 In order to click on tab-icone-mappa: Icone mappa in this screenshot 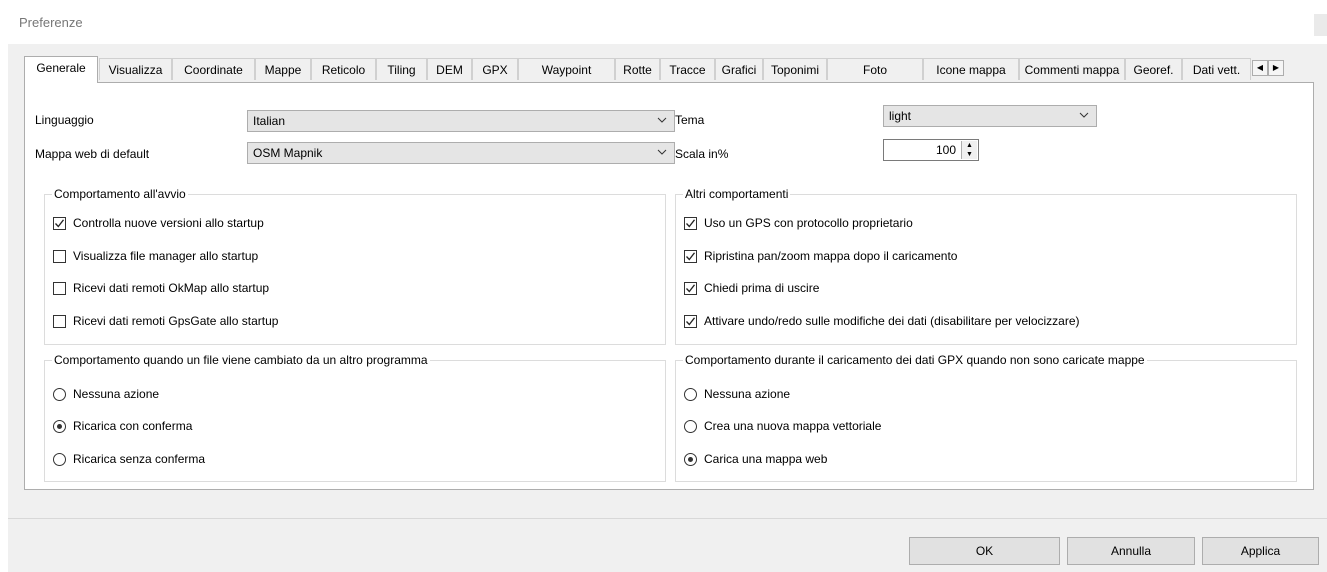, I will do `click(971, 69)`.